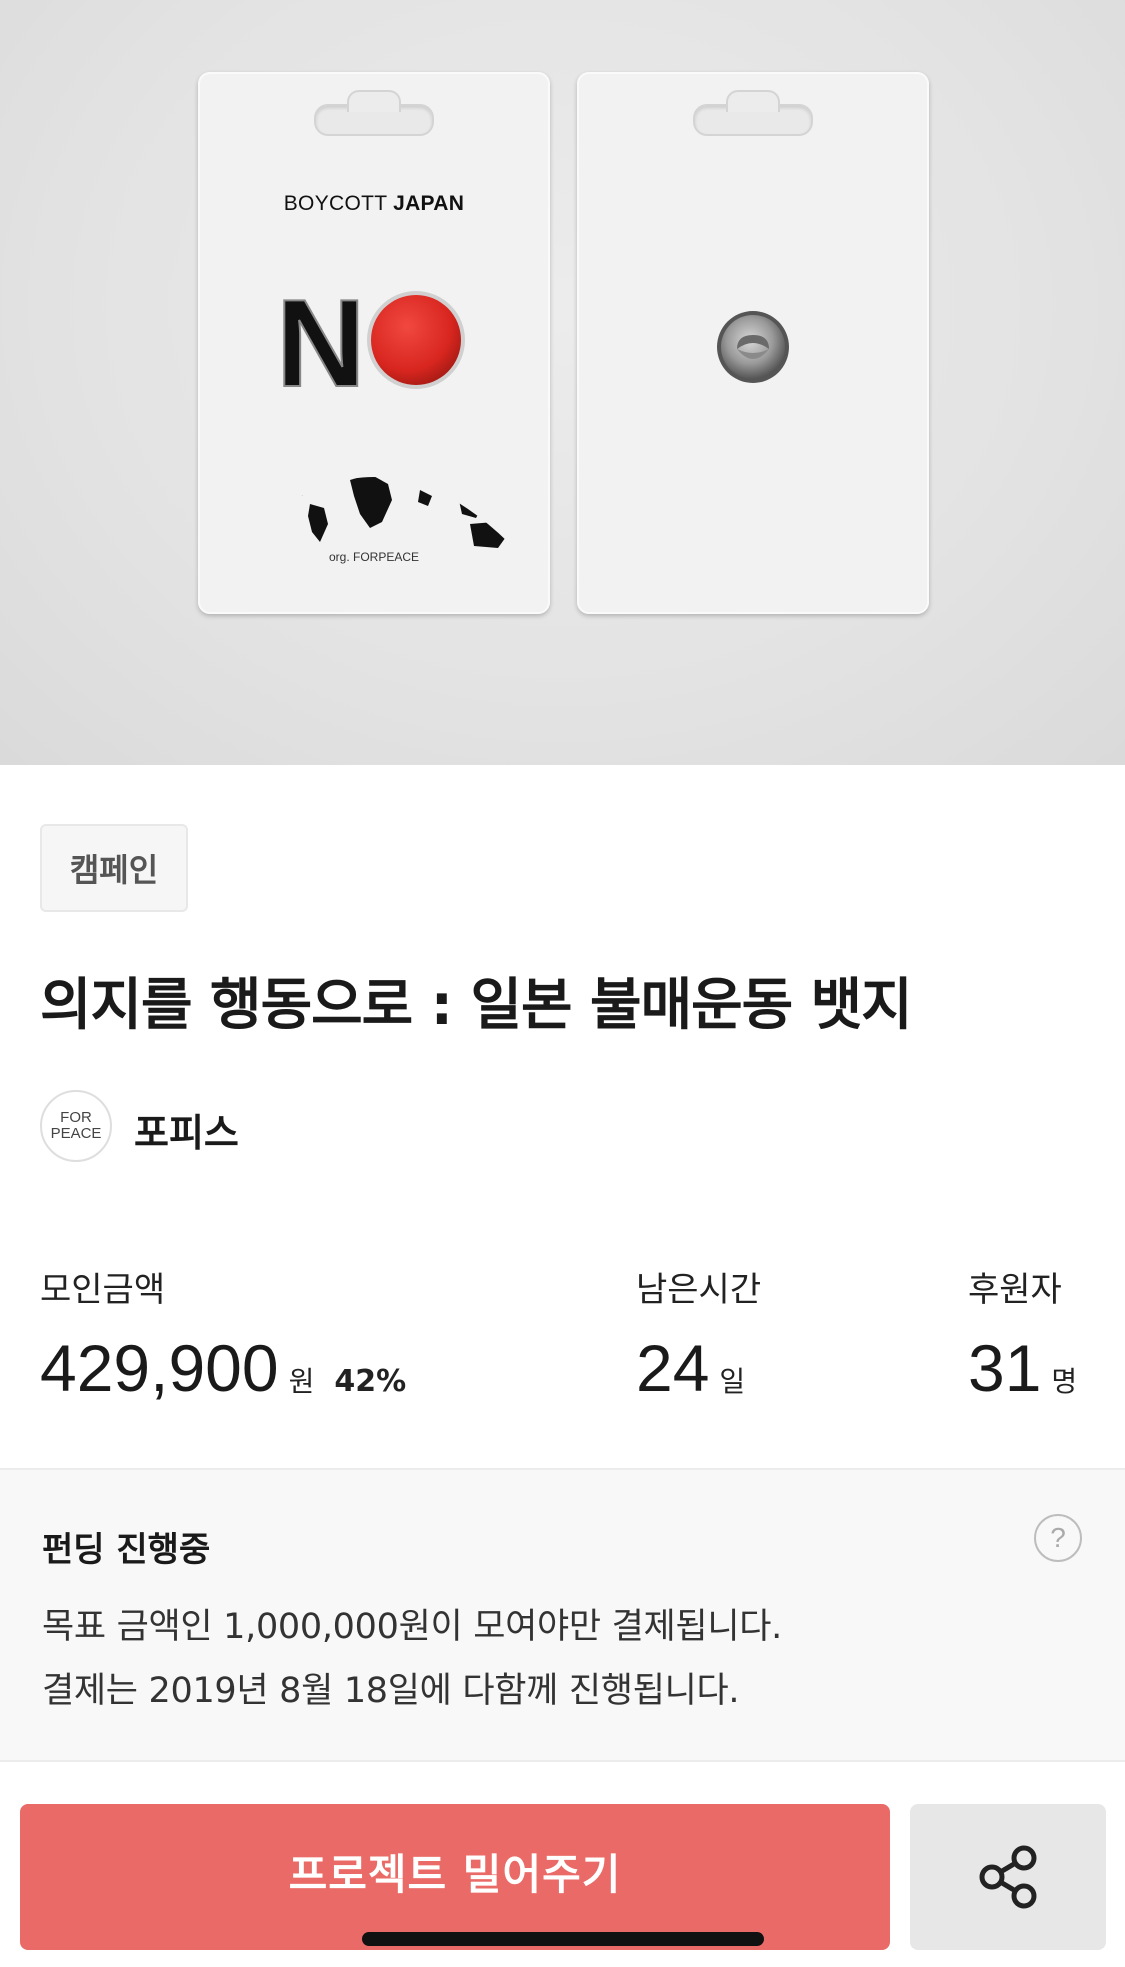  I want to click on funding-payment-date-text: 결제는 2019년 8월 18일에 다함께 진행됩니다., so click(391, 1691).